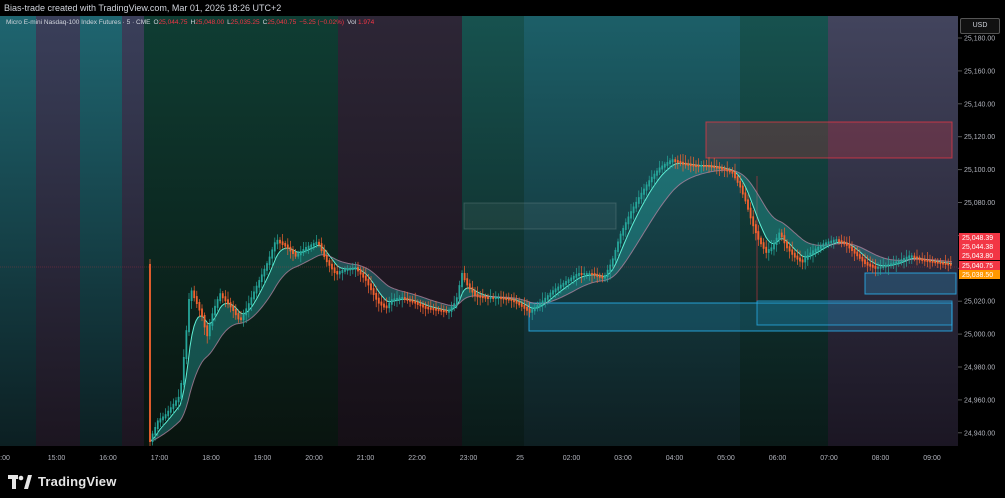  Describe the element at coordinates (675, 458) in the screenshot. I see `time-tick-label: 04:00` at that location.